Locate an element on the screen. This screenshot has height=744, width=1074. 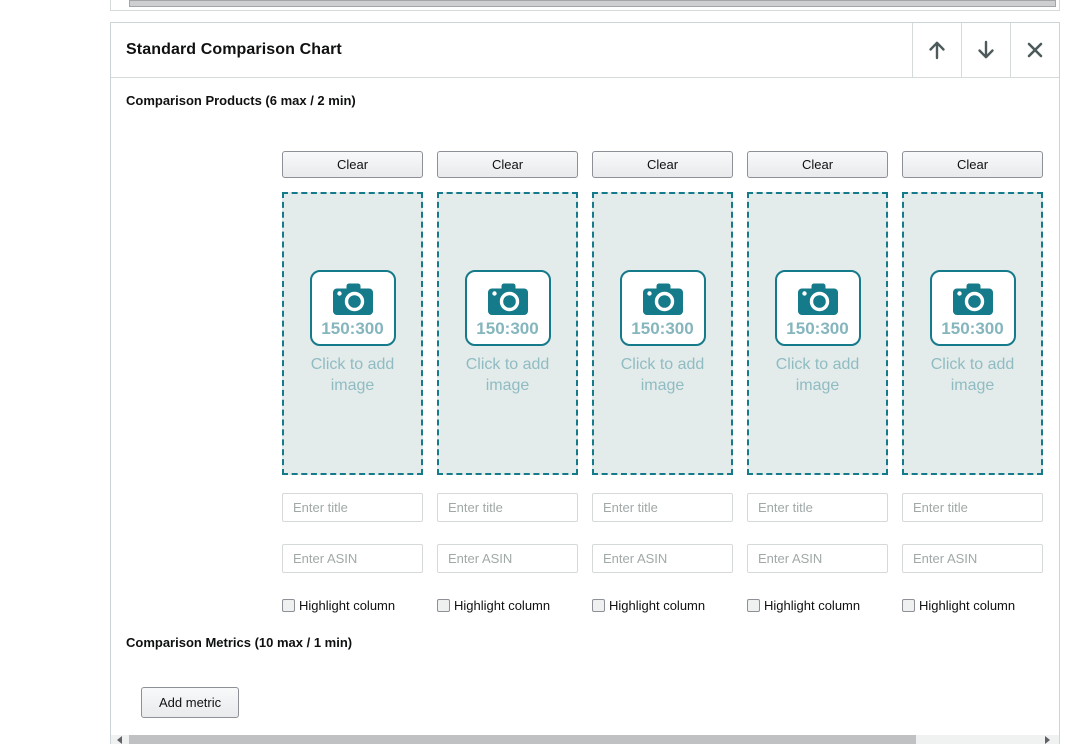
close-button is located at coordinates (1034, 50).